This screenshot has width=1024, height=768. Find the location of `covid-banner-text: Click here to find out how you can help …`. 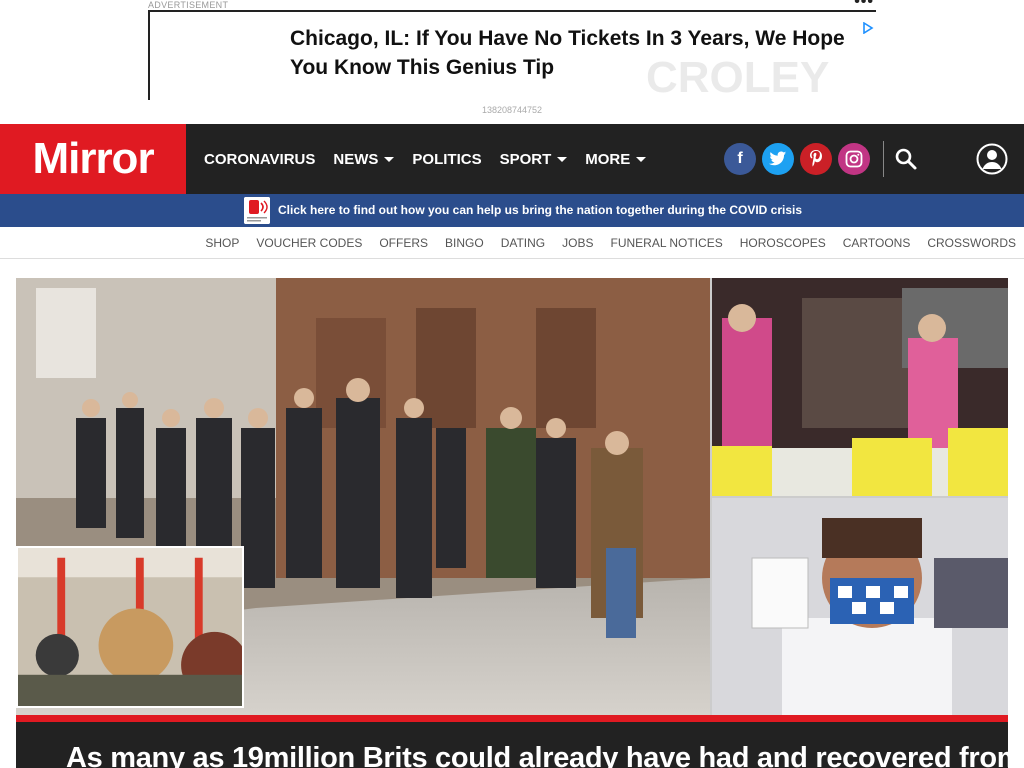

covid-banner-text: Click here to find out how you can help … is located at coordinates (540, 210).